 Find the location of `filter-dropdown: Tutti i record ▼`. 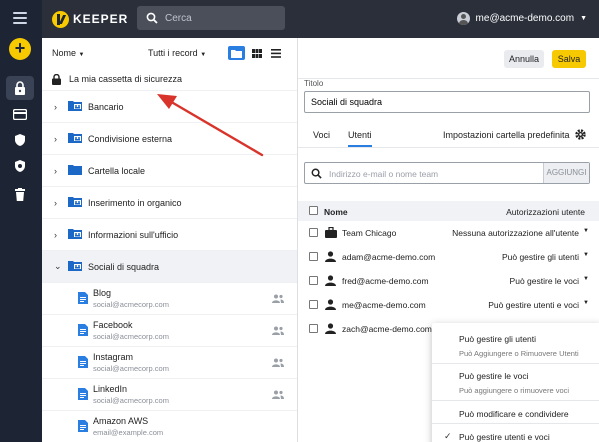

filter-dropdown: Tutti i record ▼ is located at coordinates (177, 53).